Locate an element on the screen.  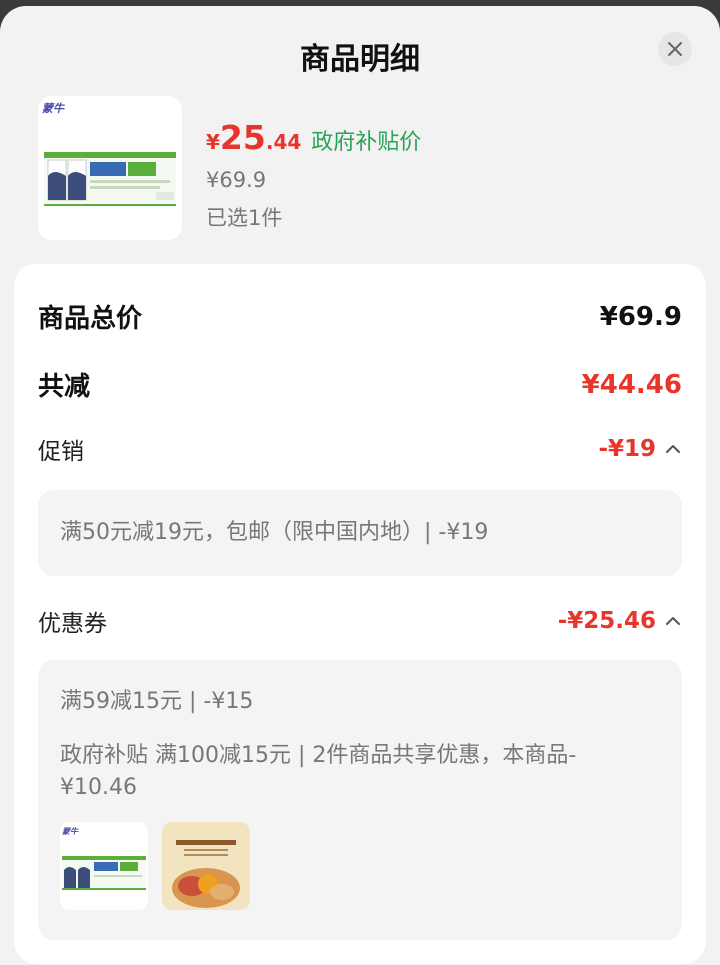
original-price: ¥69.9 is located at coordinates (236, 180).